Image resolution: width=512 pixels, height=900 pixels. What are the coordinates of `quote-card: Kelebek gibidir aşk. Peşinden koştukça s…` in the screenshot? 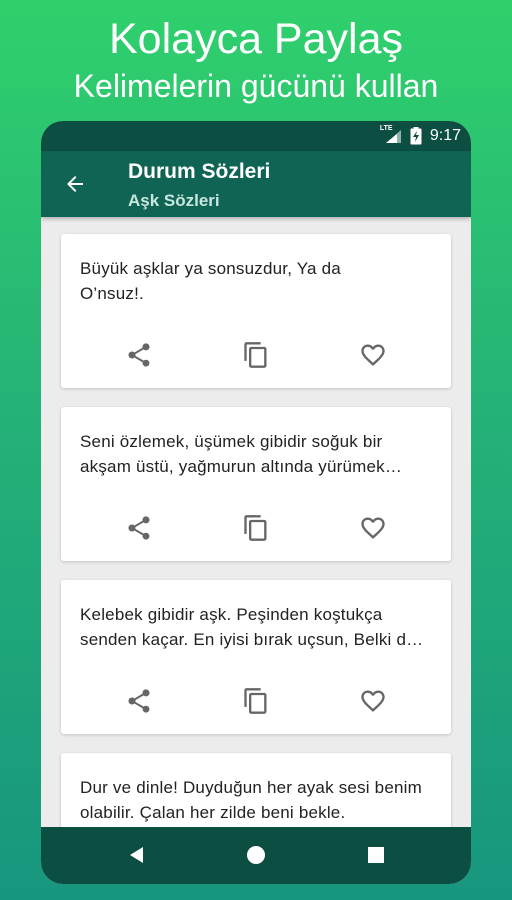 It's located at (256, 657).